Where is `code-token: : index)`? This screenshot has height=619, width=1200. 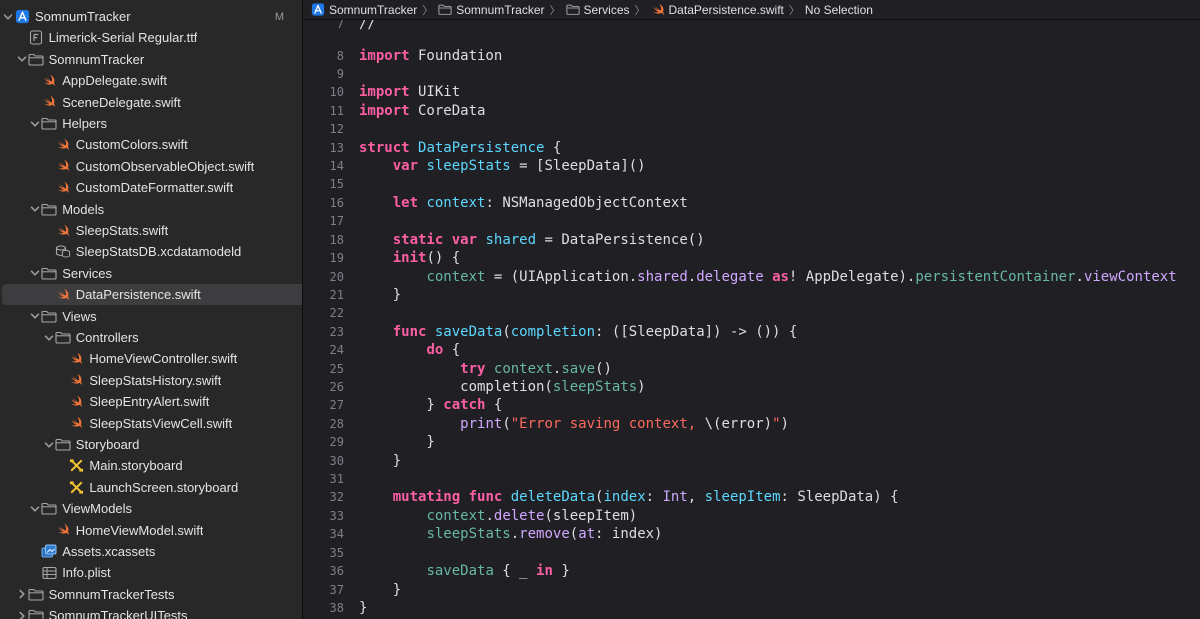
code-token: : index) is located at coordinates (629, 534).